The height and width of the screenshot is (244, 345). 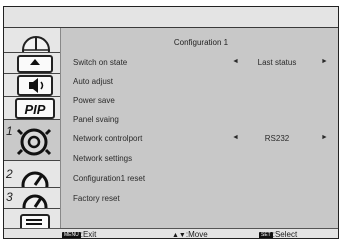 What do you see at coordinates (100, 62) in the screenshot?
I see `menu-item-label: Switch on state` at bounding box center [100, 62].